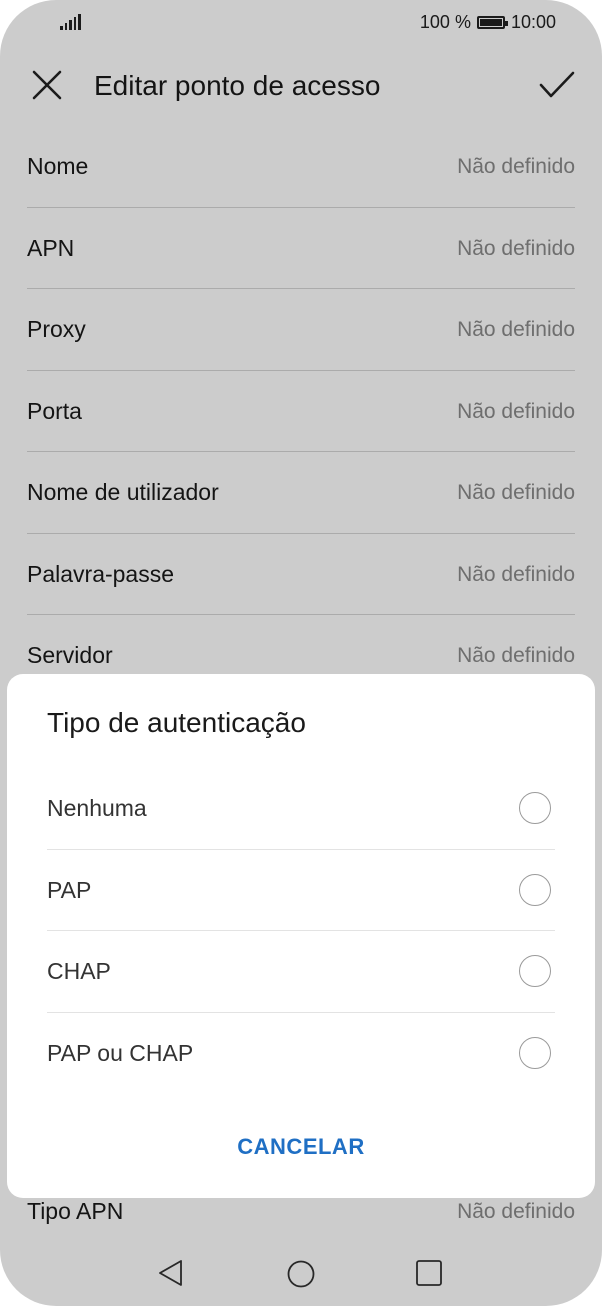  I want to click on dialog-title: Tipo de autenticação, so click(176, 722).